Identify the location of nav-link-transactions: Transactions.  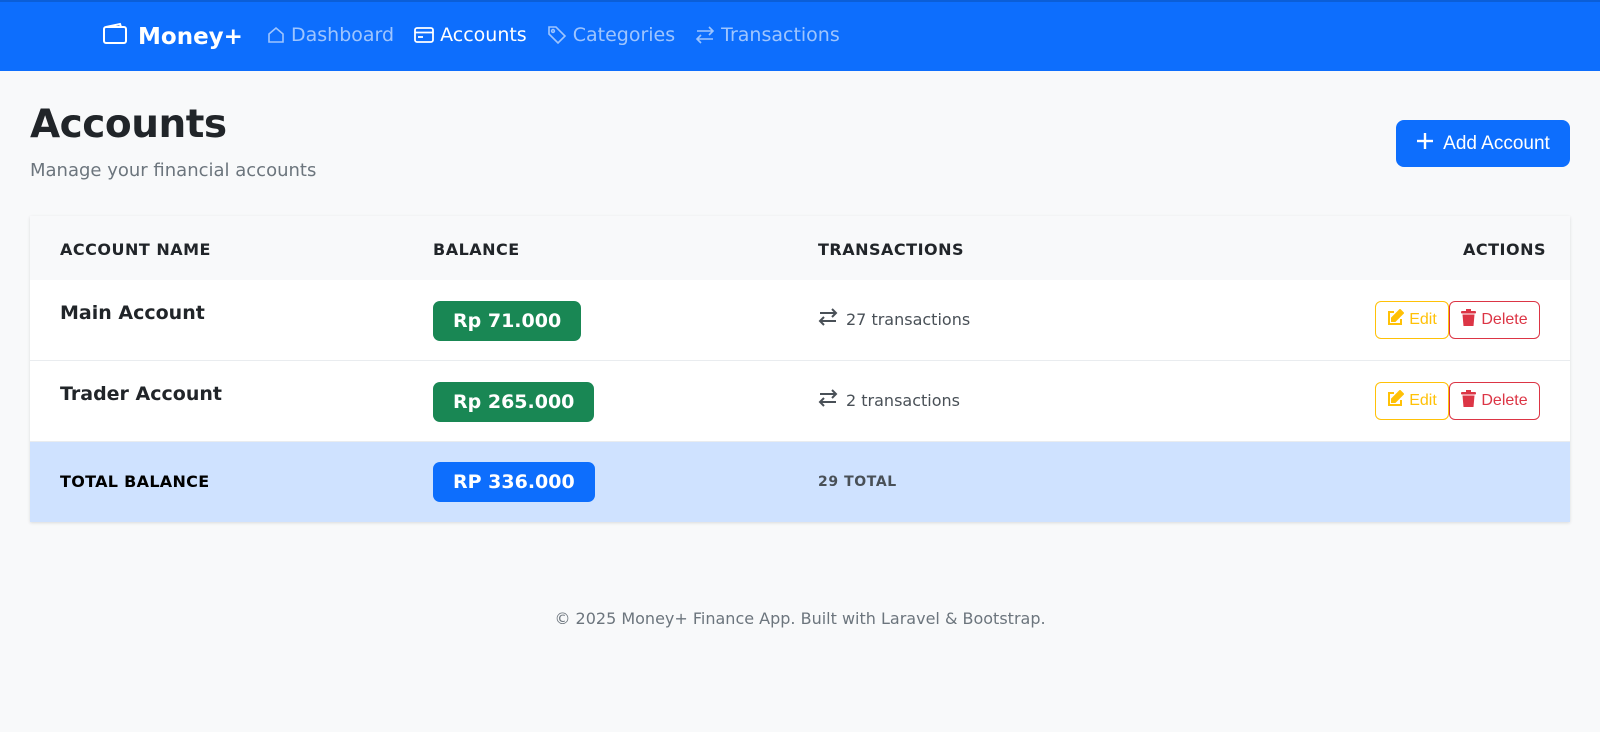
(767, 35).